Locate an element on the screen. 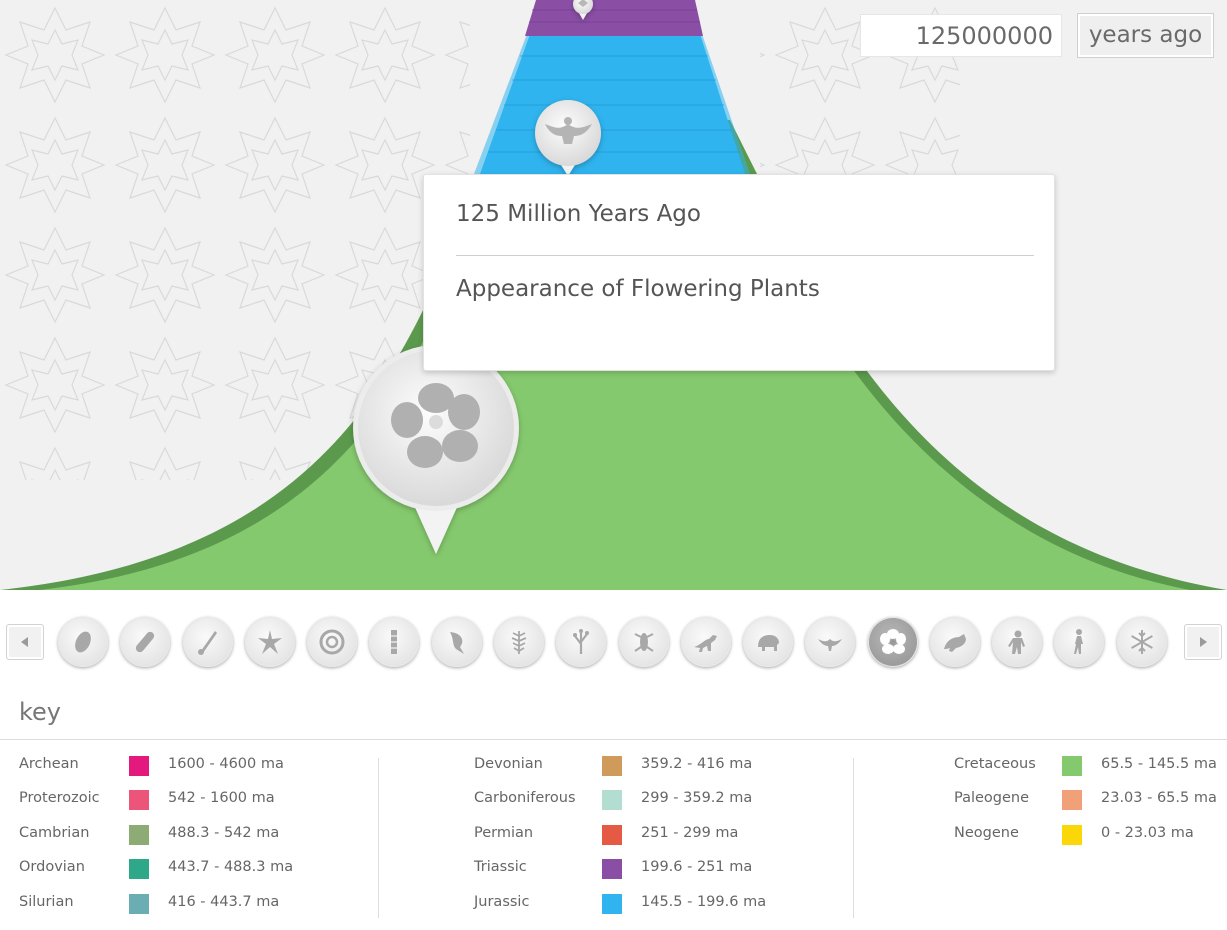 This screenshot has width=1227, height=930. rodent-icon is located at coordinates (955, 643).